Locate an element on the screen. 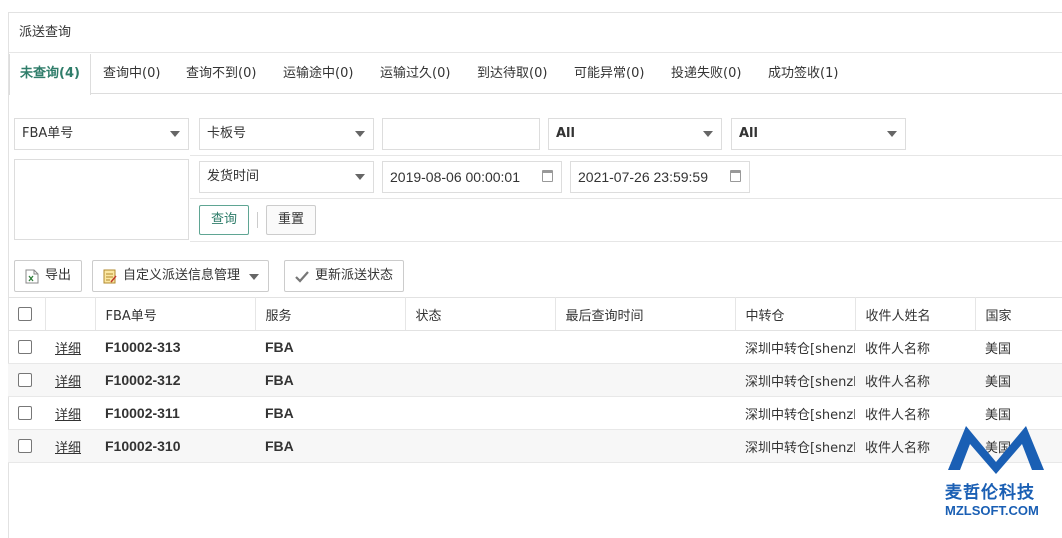 The image size is (1062, 538). check-icon is located at coordinates (302, 277).